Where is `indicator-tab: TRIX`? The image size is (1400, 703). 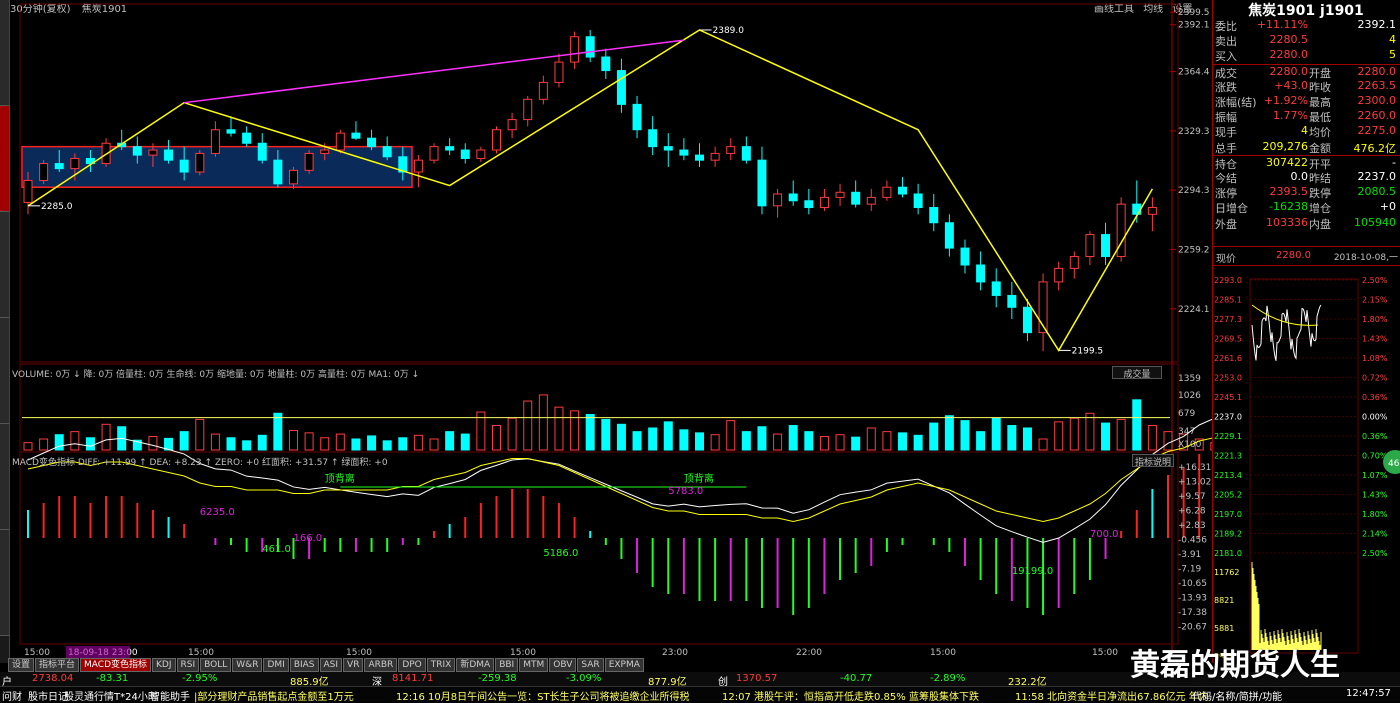 indicator-tab: TRIX is located at coordinates (441, 665).